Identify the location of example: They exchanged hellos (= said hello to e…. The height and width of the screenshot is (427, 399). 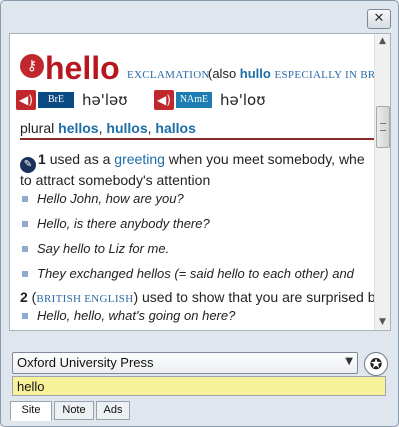
(187, 273).